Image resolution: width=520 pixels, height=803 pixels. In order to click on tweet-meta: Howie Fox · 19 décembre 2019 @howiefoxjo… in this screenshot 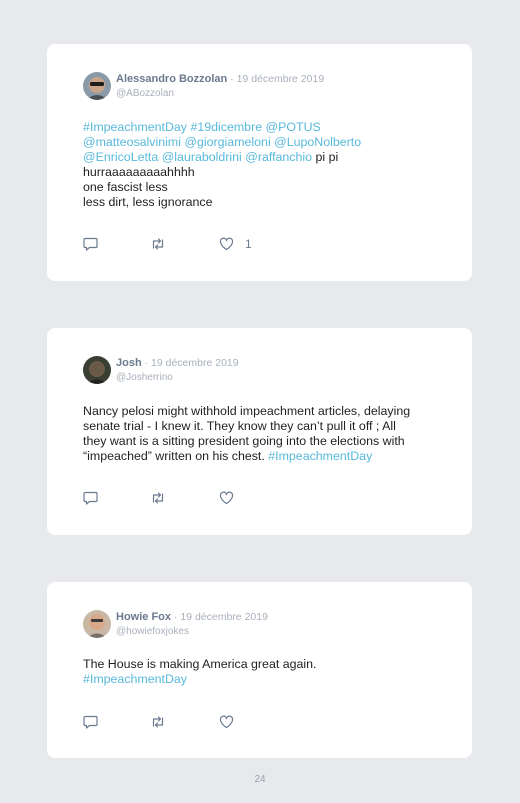, I will do `click(192, 624)`.